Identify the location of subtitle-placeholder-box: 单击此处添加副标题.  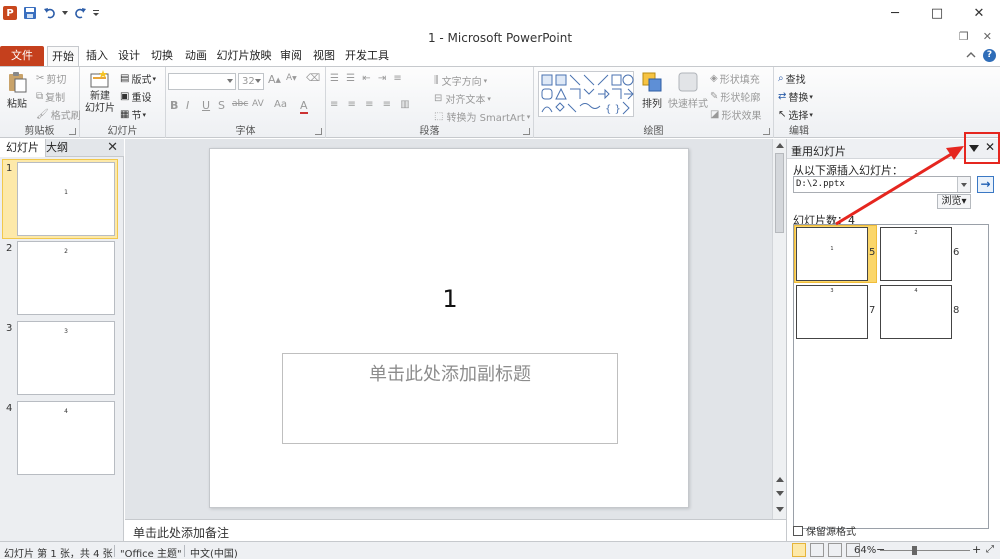
(450, 398).